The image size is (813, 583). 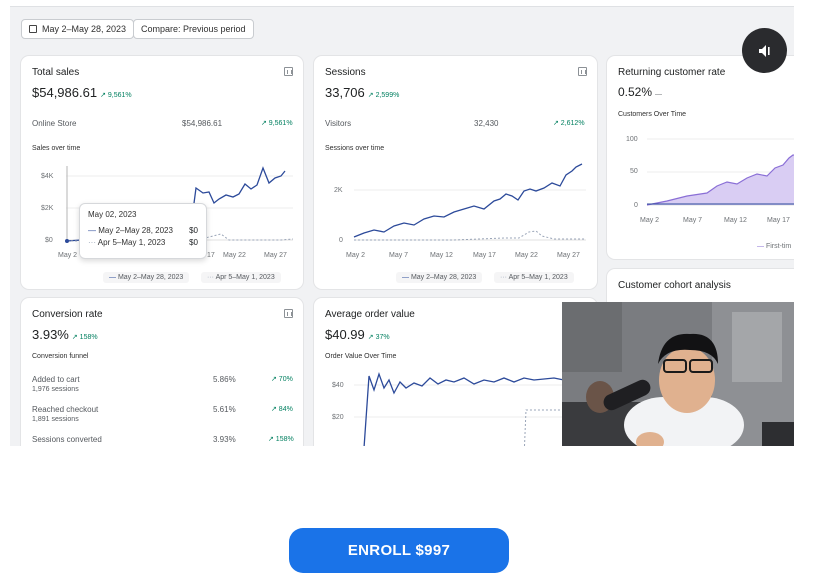 I want to click on calendar-icon, so click(x=33, y=29).